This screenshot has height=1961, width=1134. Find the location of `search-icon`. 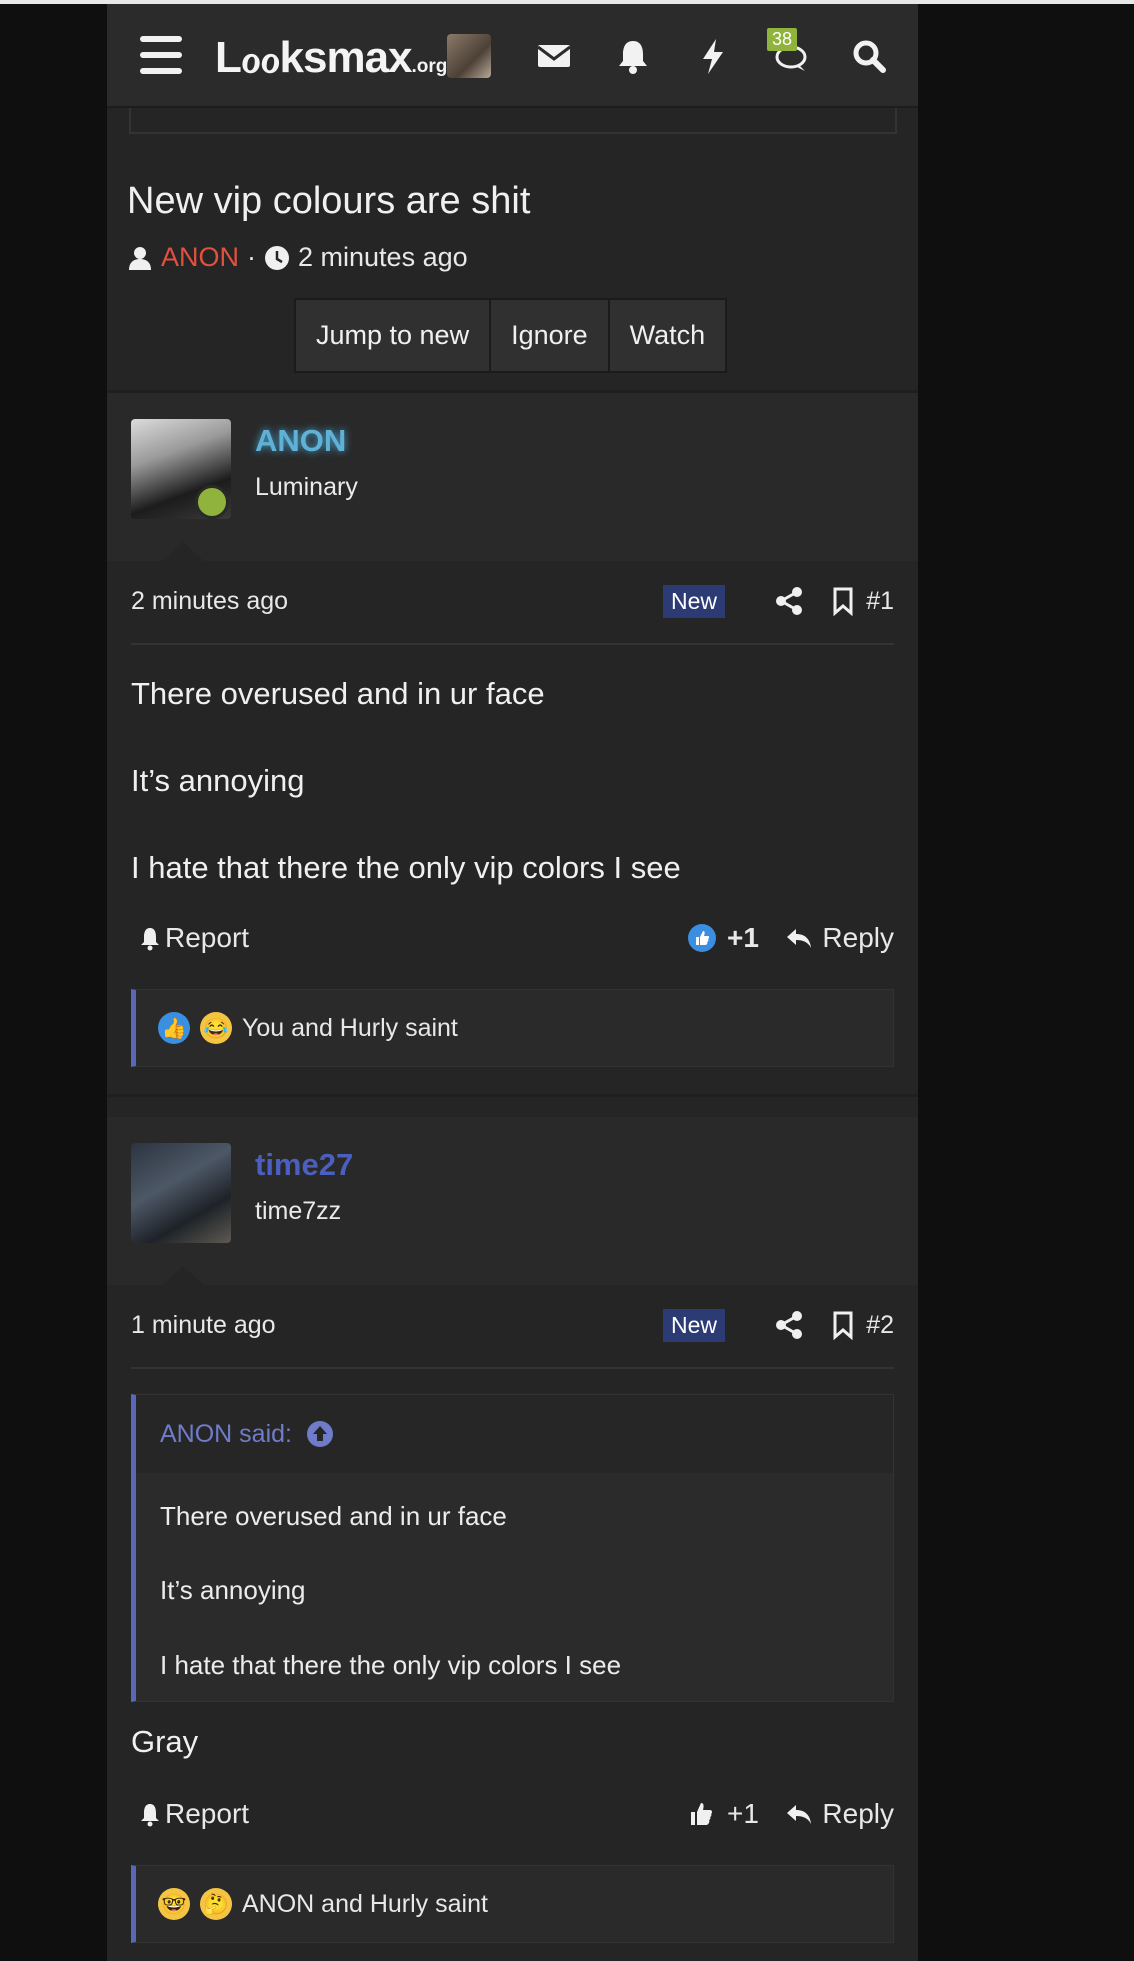

search-icon is located at coordinates (869, 56).